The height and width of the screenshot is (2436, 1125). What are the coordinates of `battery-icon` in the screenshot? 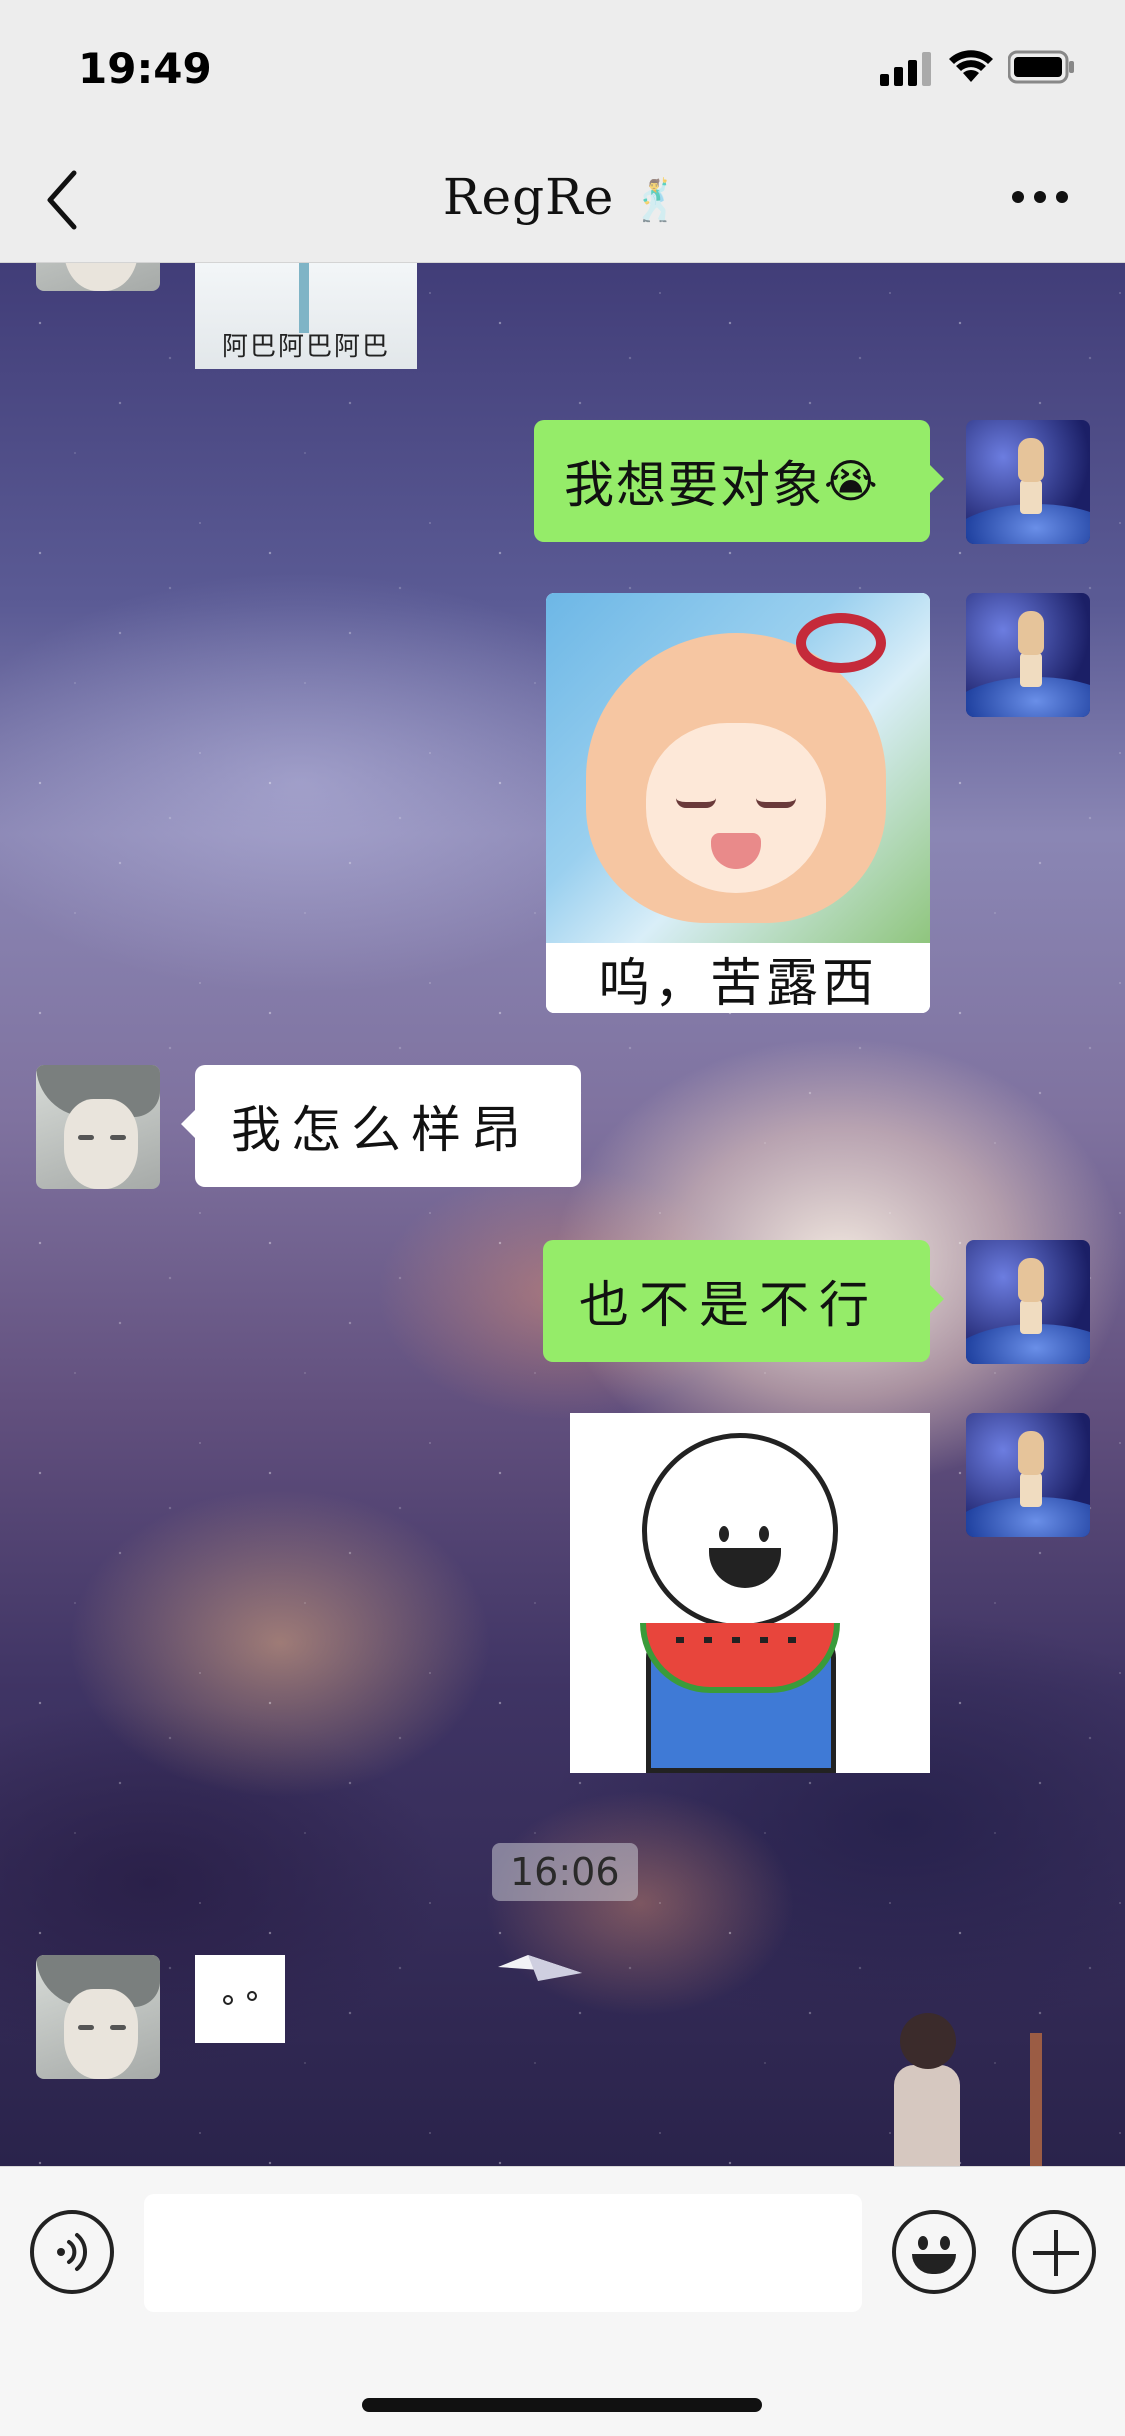 It's located at (1041, 67).